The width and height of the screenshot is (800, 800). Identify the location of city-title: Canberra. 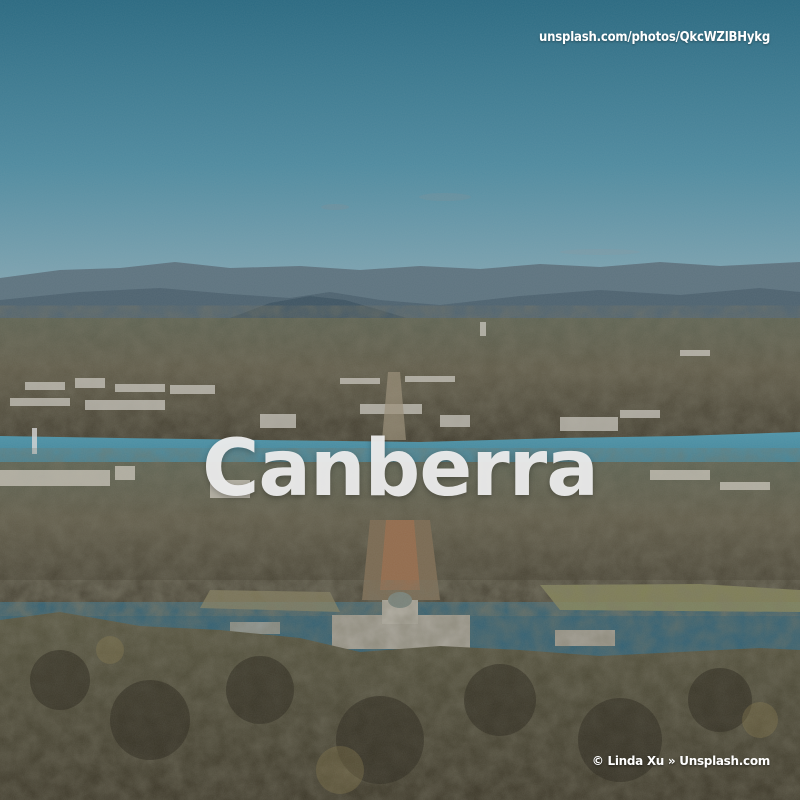
(400, 469).